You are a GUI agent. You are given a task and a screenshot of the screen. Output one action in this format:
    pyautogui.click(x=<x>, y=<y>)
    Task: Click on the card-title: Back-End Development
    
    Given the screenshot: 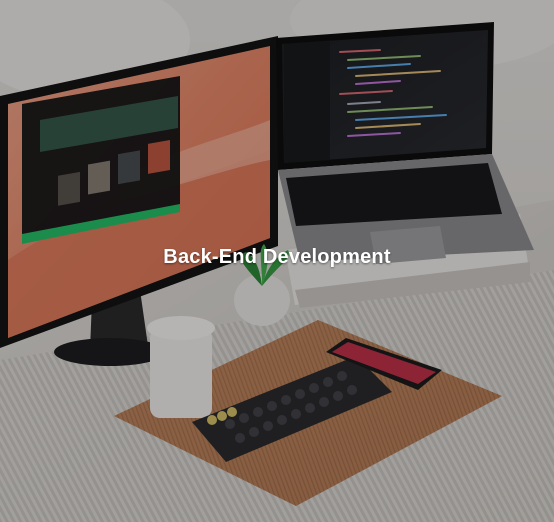 What is the action you would take?
    pyautogui.click(x=277, y=257)
    